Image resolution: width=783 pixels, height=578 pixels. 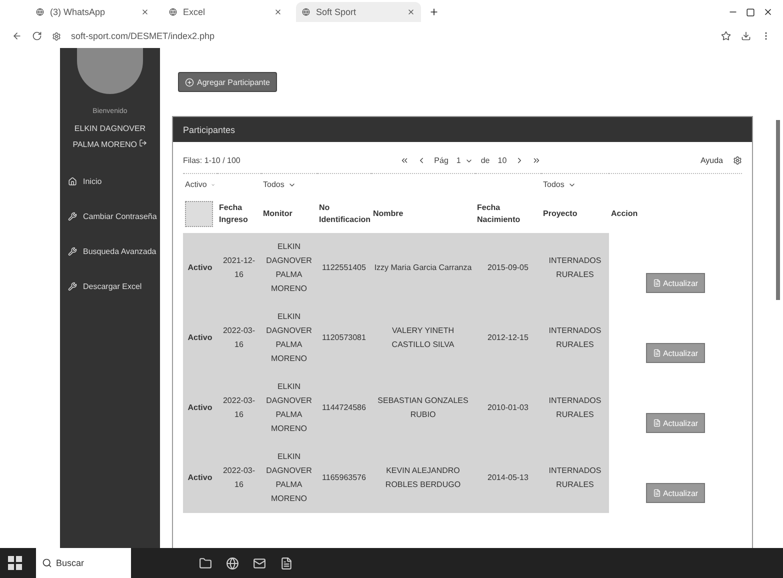 What do you see at coordinates (508, 338) in the screenshot?
I see `table-cell: 2012-12-15` at bounding box center [508, 338].